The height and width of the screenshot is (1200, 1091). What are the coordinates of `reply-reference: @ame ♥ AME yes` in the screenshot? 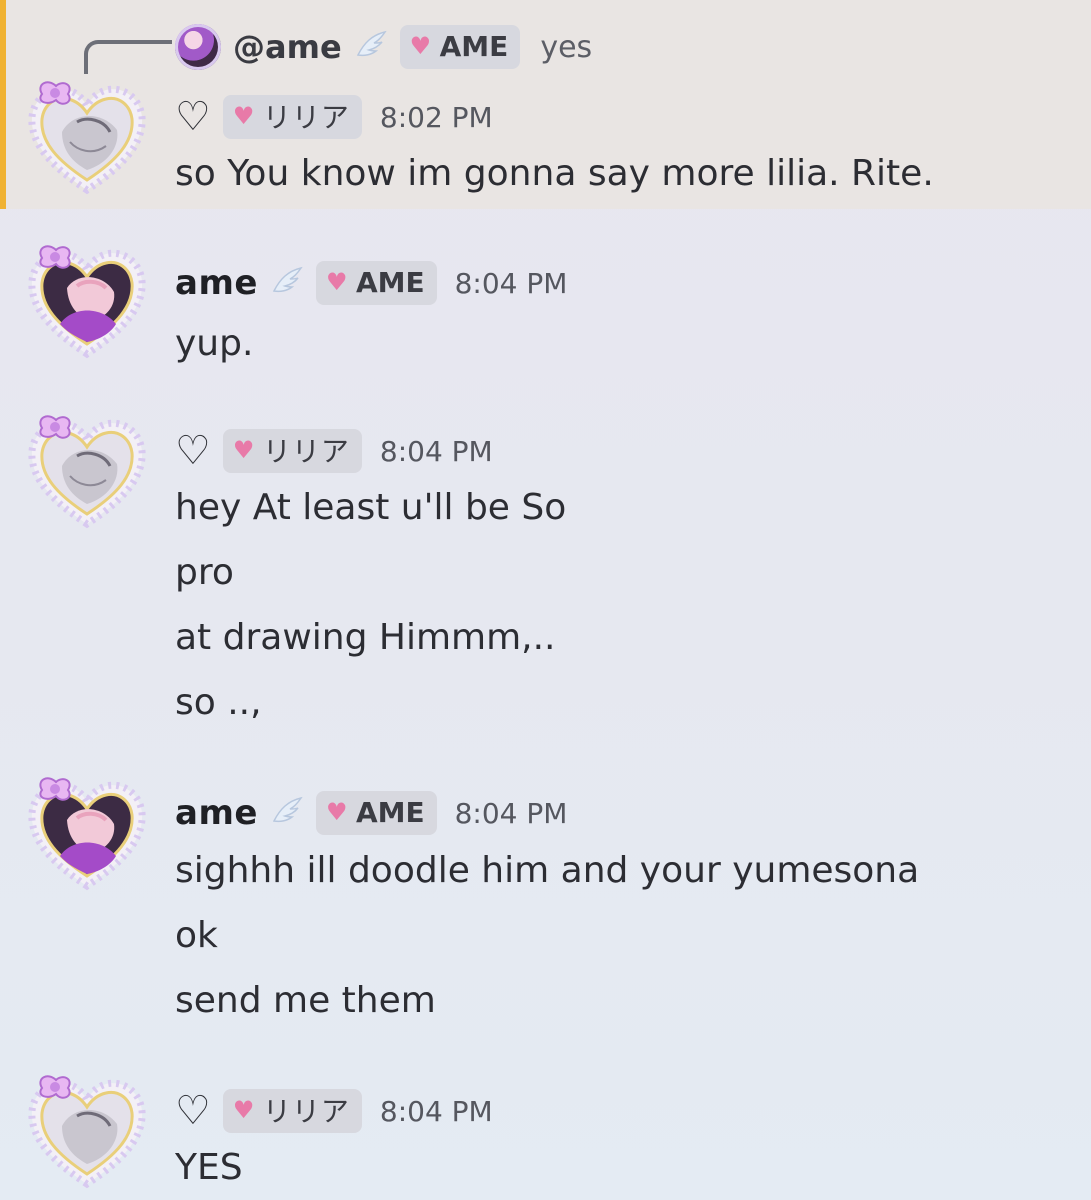 It's located at (383, 47).